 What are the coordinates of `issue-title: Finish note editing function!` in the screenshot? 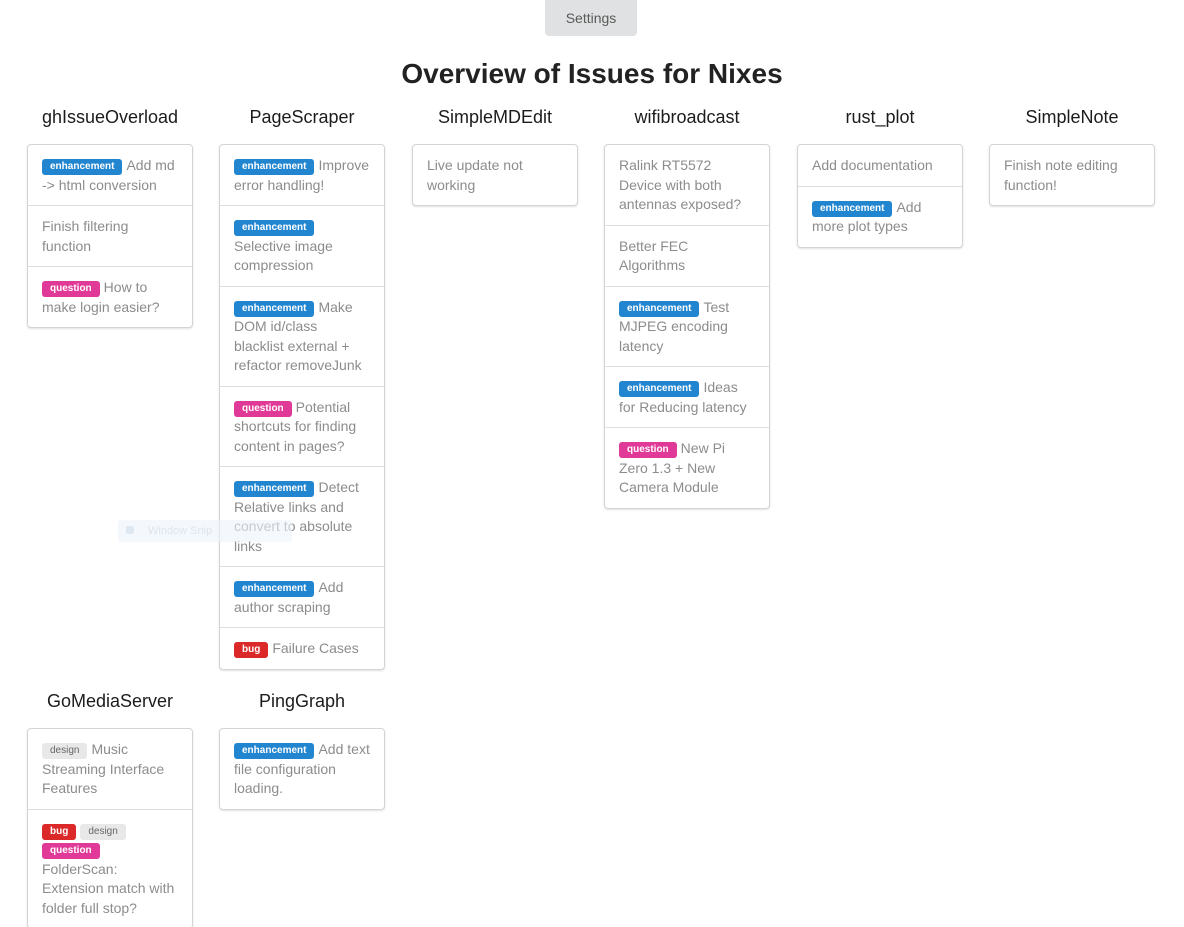 It's located at (1061, 175).